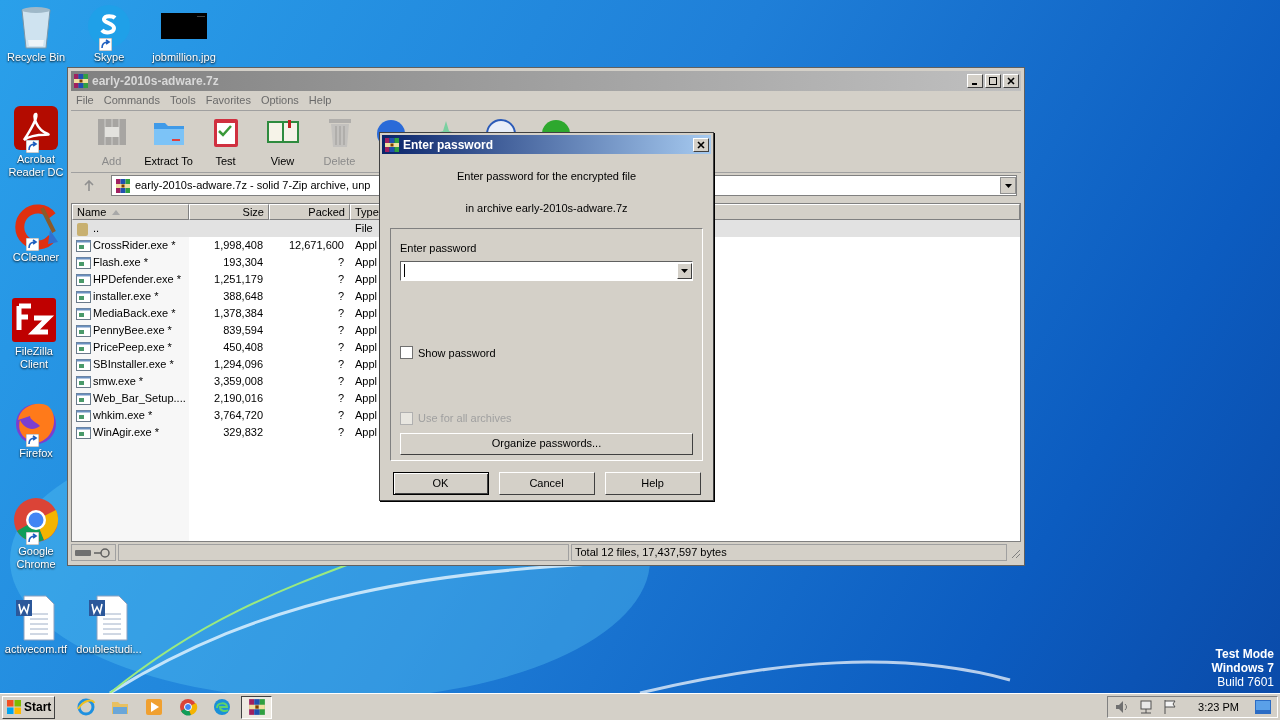  I want to click on size-cell-text: 3,764,720, so click(238, 416).